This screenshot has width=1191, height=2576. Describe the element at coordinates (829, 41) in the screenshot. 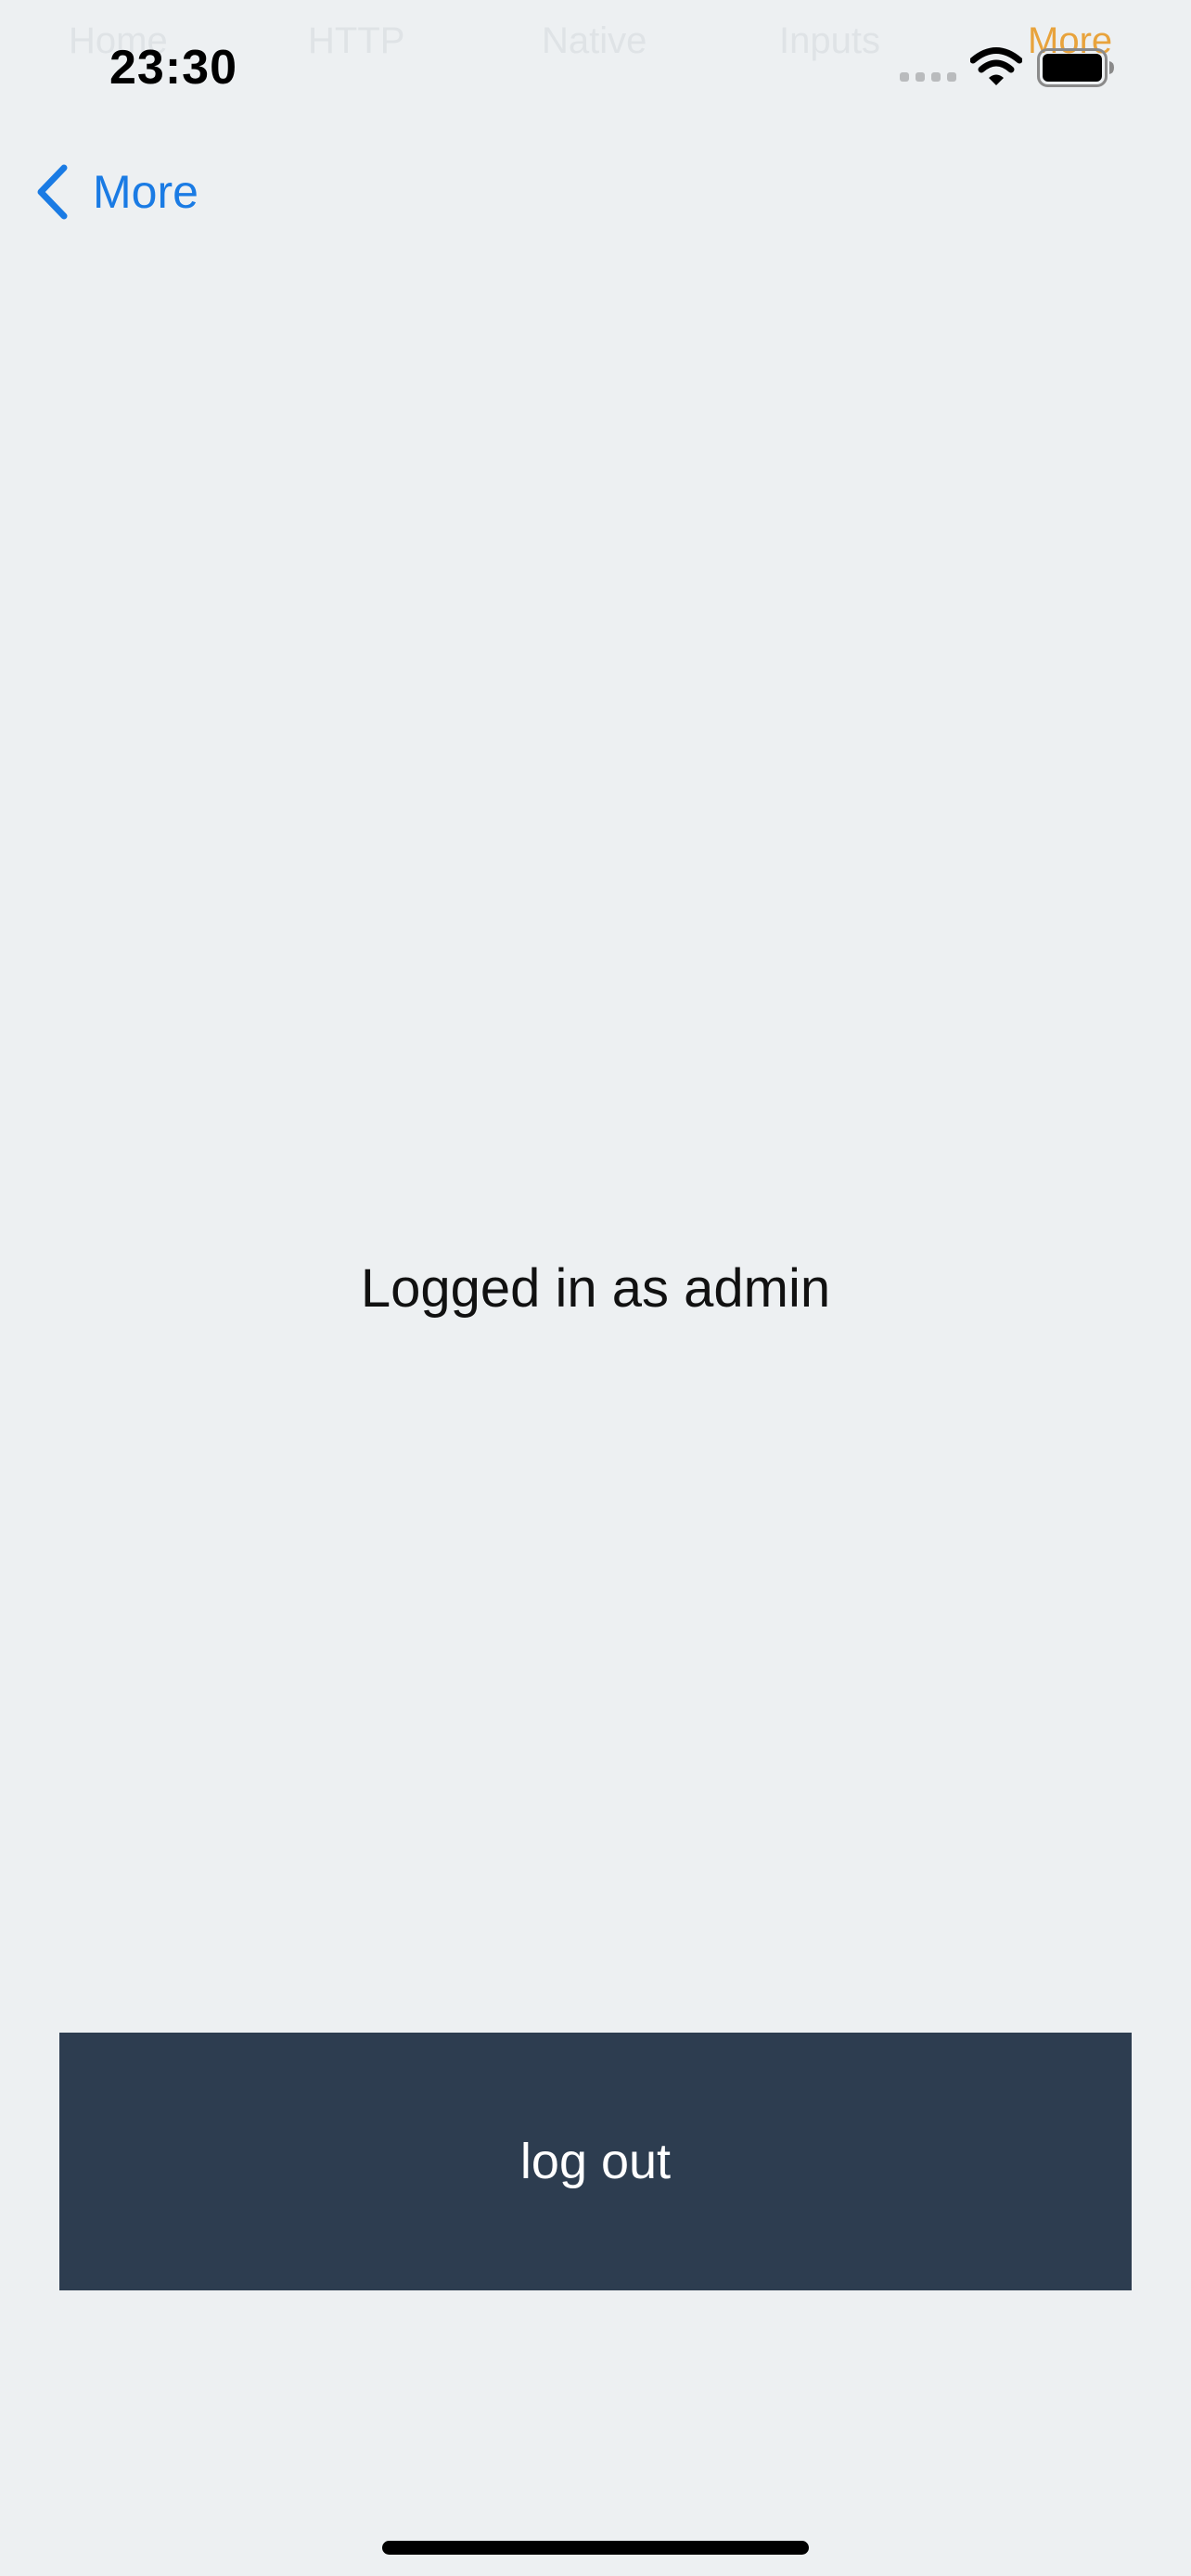

I see `tab-inputs: Inputs` at that location.